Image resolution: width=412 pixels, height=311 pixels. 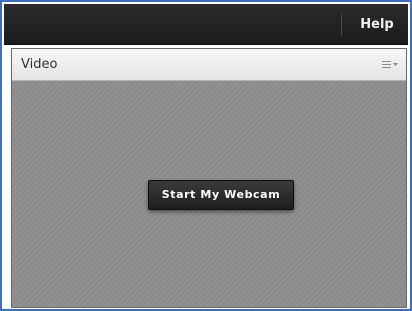 What do you see at coordinates (377, 25) in the screenshot?
I see `help-menu: Help` at bounding box center [377, 25].